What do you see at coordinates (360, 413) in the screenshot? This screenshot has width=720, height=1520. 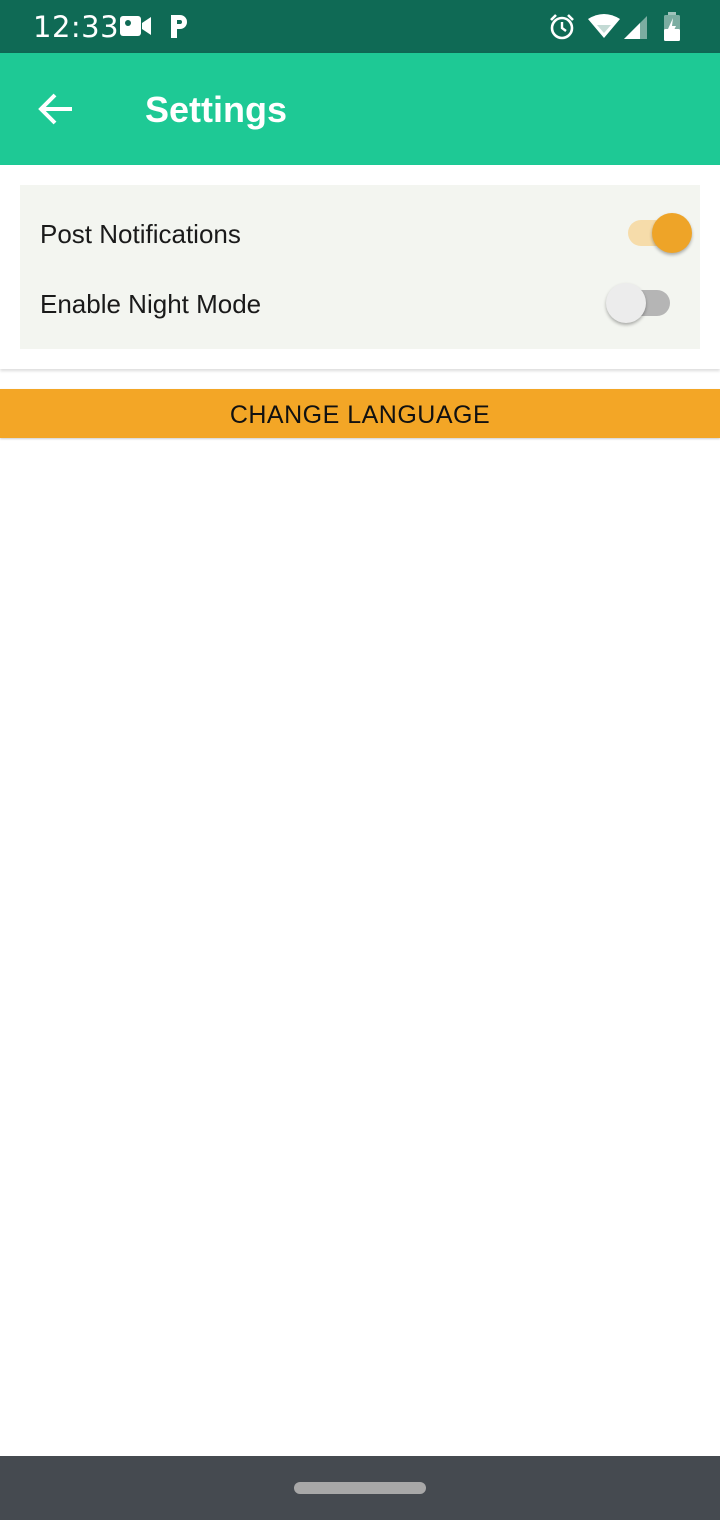 I see `change-language-button: CHANGE LANGUAGE` at bounding box center [360, 413].